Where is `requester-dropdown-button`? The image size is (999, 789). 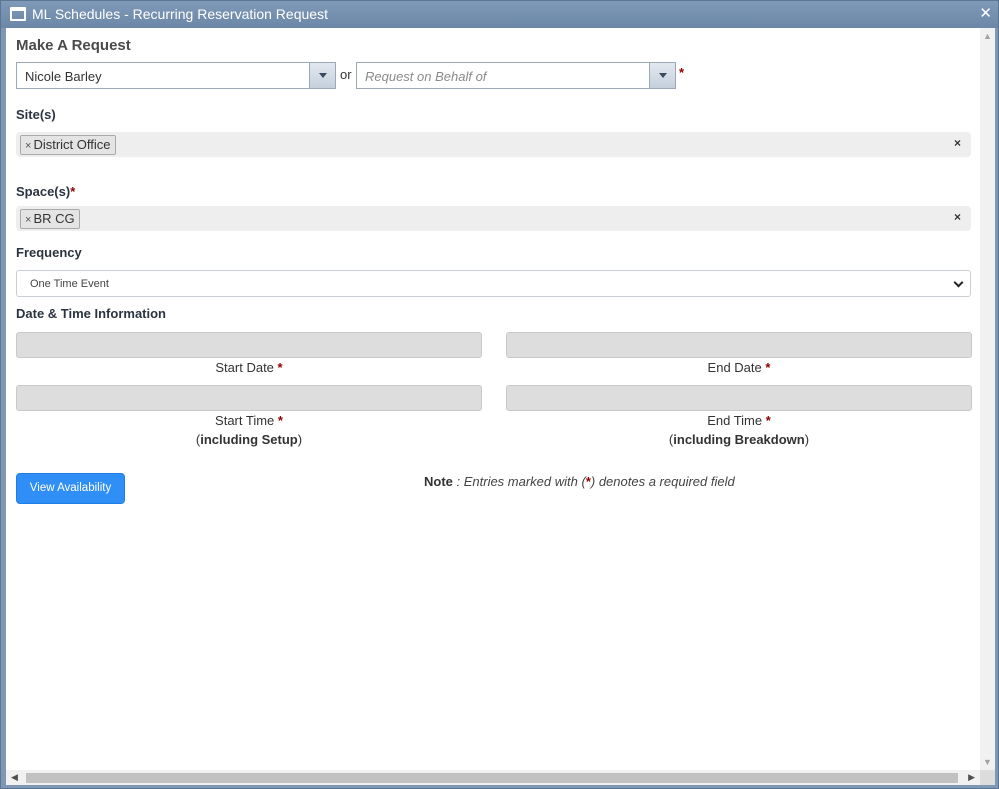 requester-dropdown-button is located at coordinates (322, 75).